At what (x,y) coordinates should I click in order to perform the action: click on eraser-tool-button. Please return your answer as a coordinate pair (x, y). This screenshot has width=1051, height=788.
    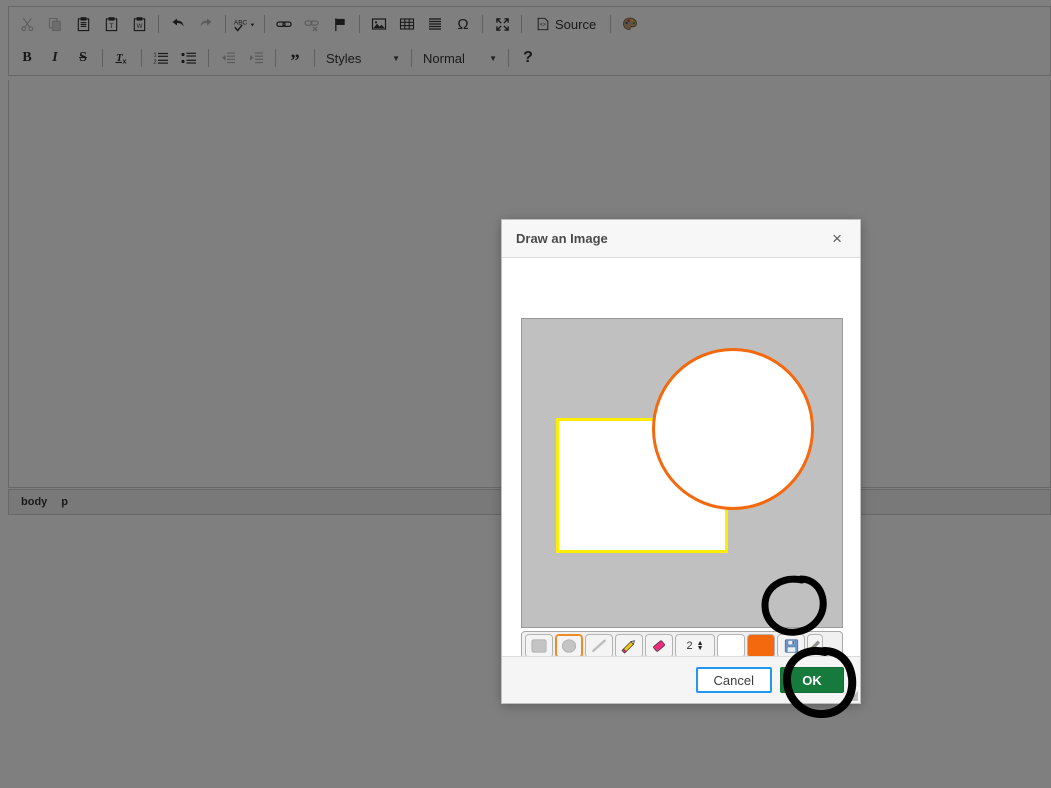
    Looking at the image, I should click on (659, 646).